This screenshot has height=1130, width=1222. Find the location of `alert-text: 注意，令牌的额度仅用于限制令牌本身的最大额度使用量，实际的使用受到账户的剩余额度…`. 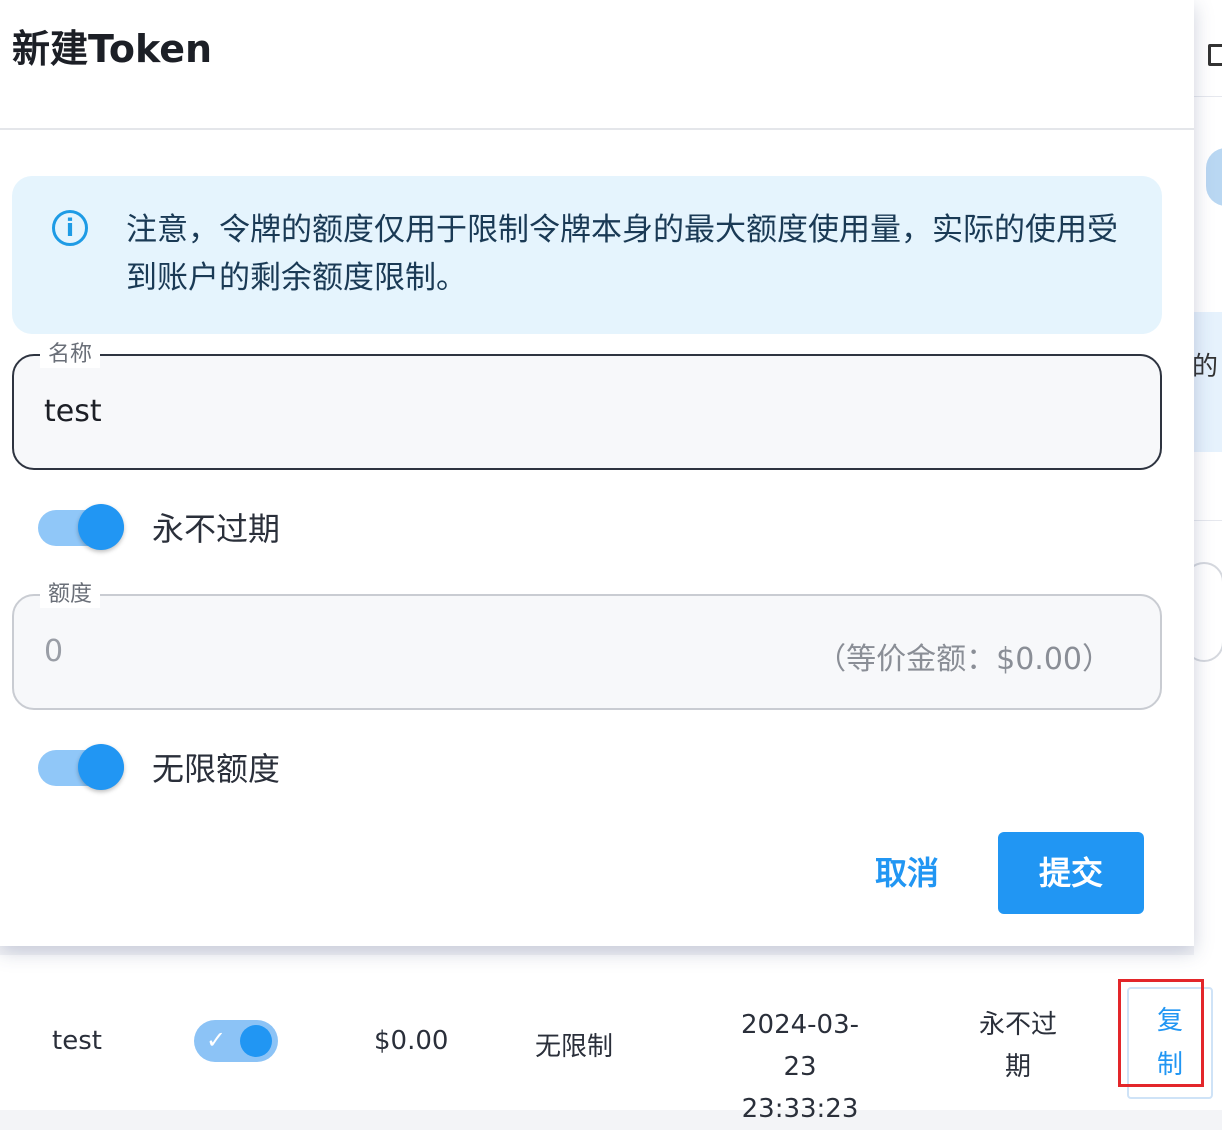

alert-text: 注意，令牌的额度仅用于限制令牌本身的最大额度使用量，实际的使用受到账户的剩余额度… is located at coordinates (622, 254).